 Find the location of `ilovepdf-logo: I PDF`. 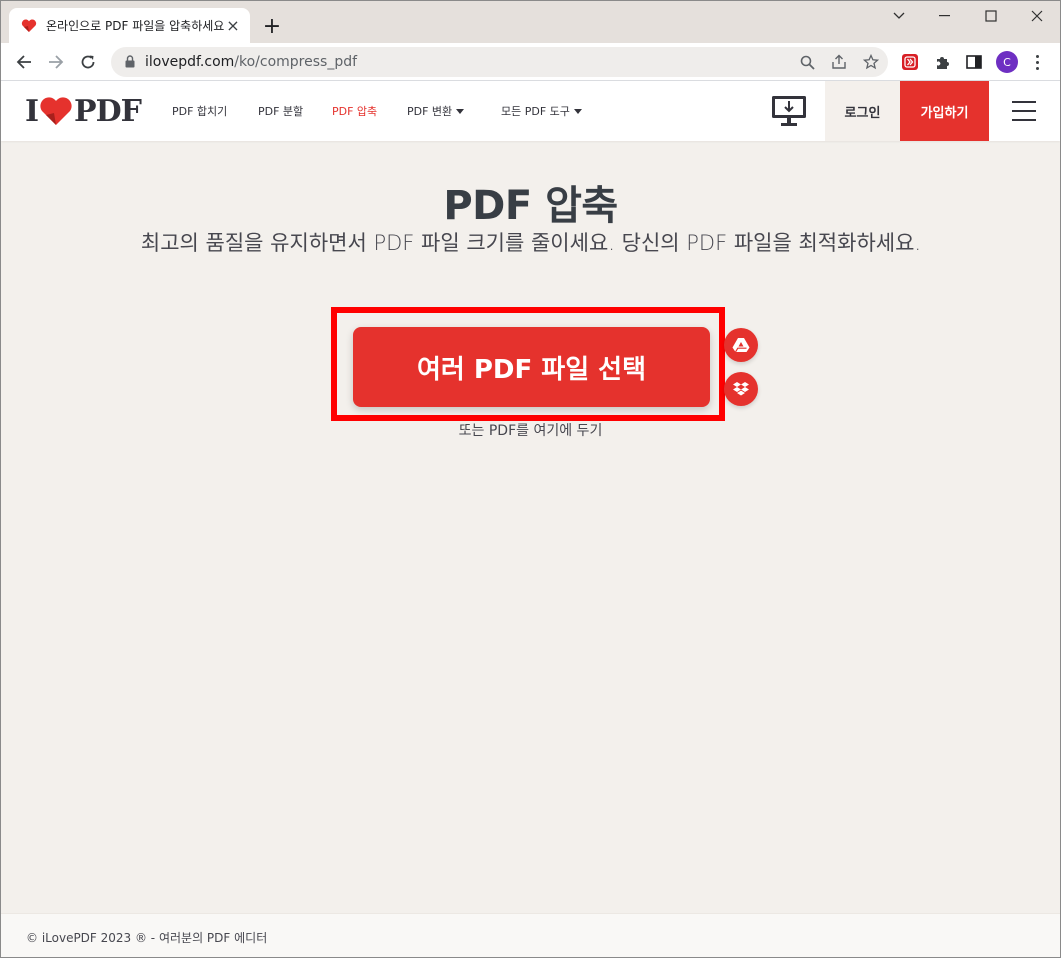

ilovepdf-logo: I PDF is located at coordinates (83, 111).